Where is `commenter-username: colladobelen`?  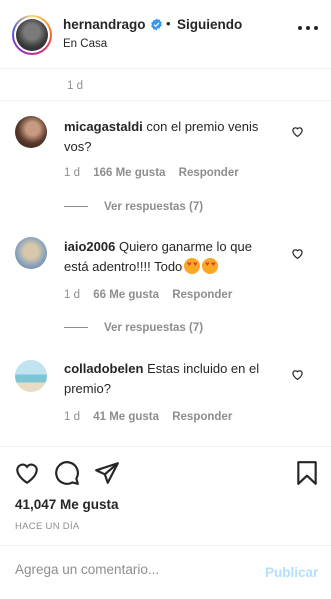
commenter-username: colladobelen is located at coordinates (103, 368).